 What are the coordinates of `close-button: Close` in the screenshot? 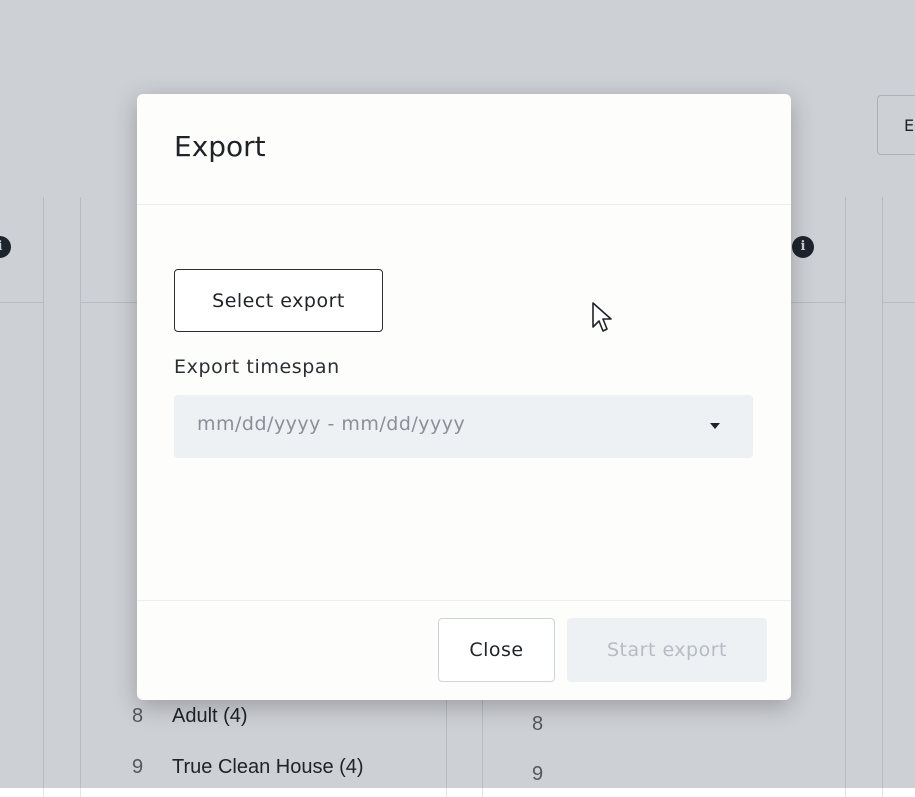 It's located at (496, 650).